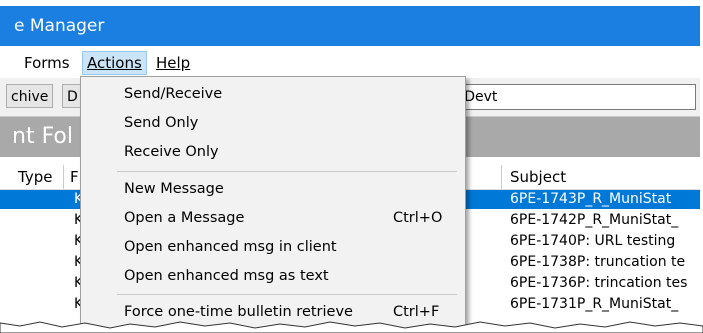 The height and width of the screenshot is (333, 703). What do you see at coordinates (273, 123) in the screenshot?
I see `menu-item-send-only: Send Only` at bounding box center [273, 123].